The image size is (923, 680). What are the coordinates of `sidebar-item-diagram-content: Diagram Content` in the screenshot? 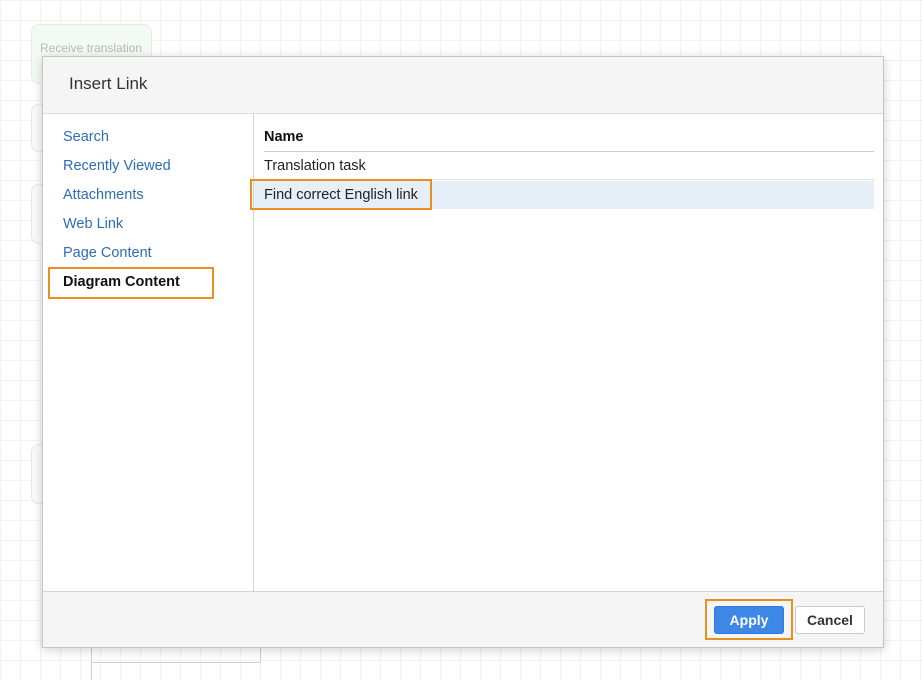 It's located at (121, 282).